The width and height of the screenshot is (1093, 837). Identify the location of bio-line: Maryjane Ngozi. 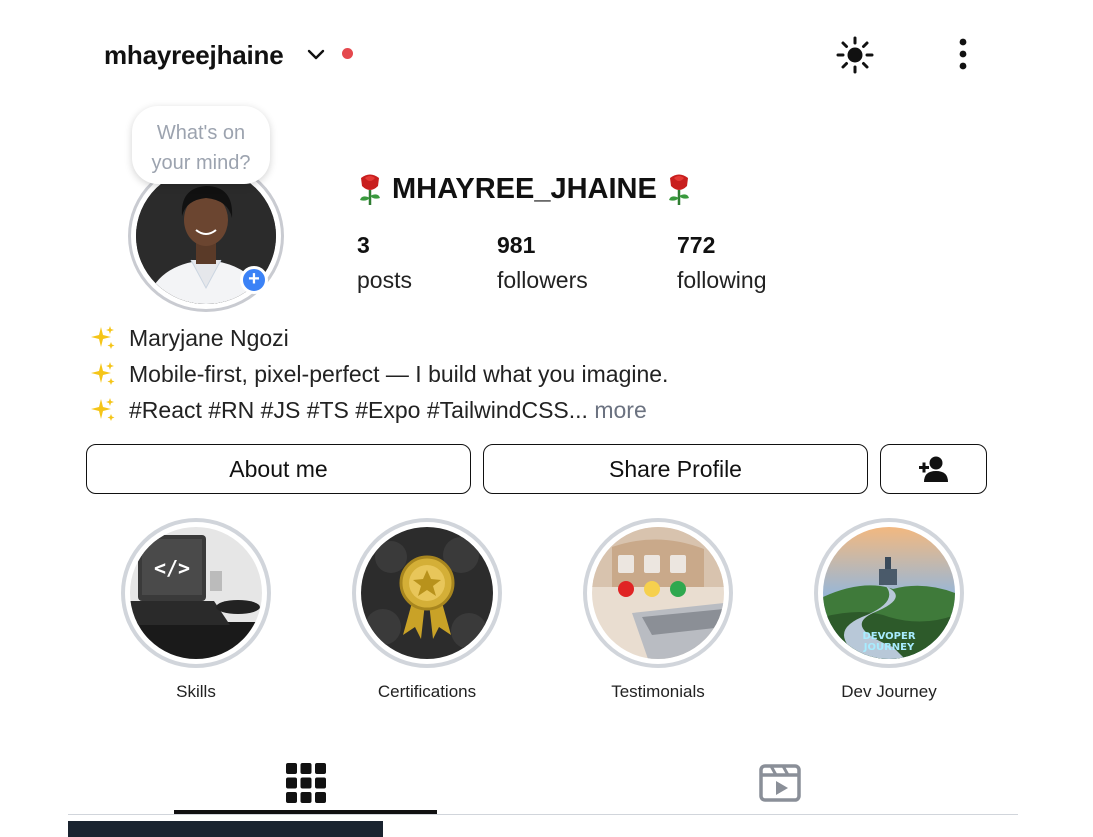
(379, 338).